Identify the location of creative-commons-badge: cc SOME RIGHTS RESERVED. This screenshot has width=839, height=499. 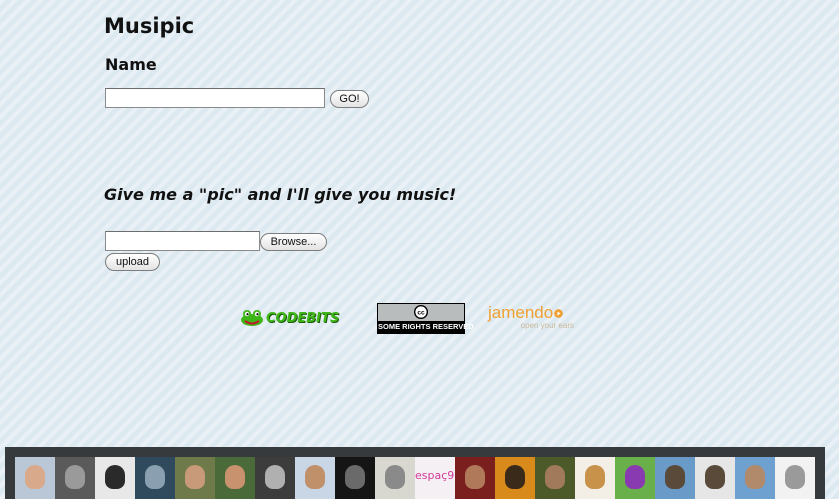
(425, 318).